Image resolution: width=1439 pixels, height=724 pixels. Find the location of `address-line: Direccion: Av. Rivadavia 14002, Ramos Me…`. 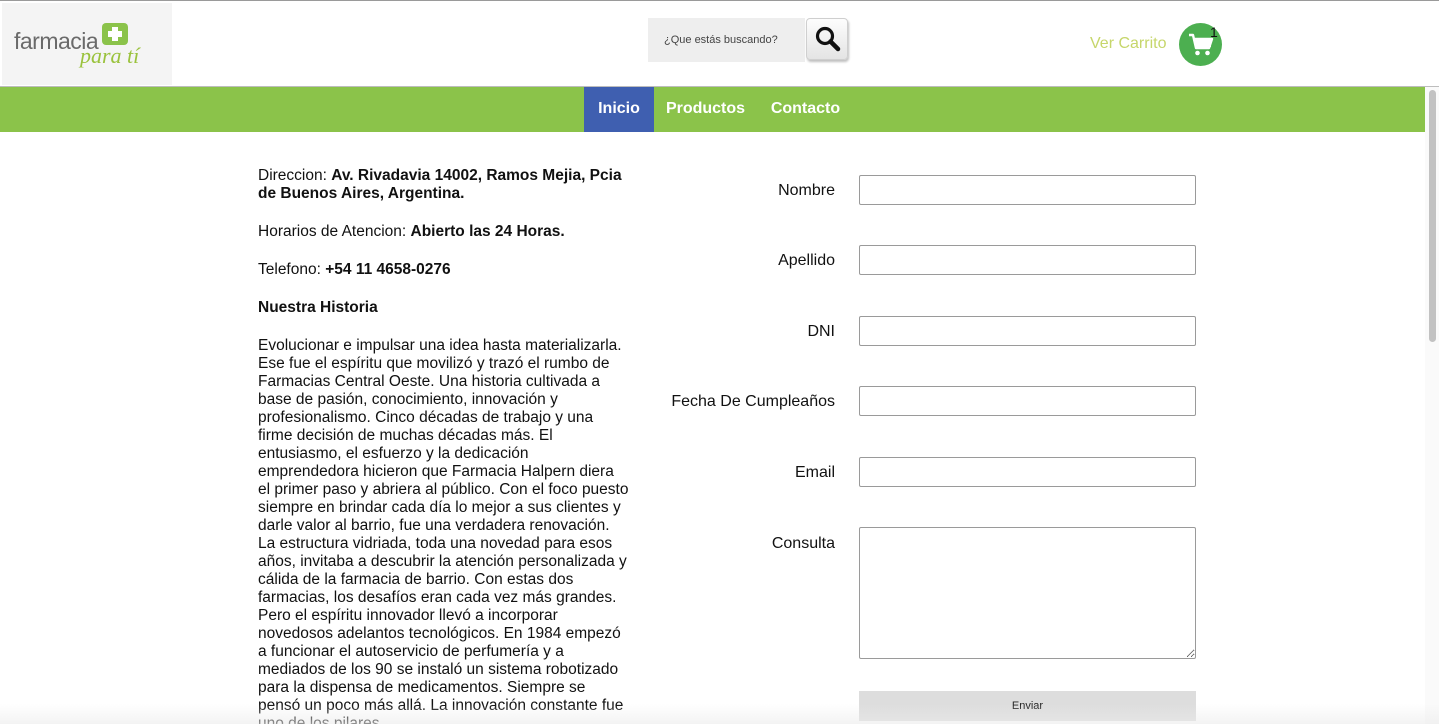

address-line: Direccion: Av. Rivadavia 14002, Ramos Me… is located at coordinates (444, 185).